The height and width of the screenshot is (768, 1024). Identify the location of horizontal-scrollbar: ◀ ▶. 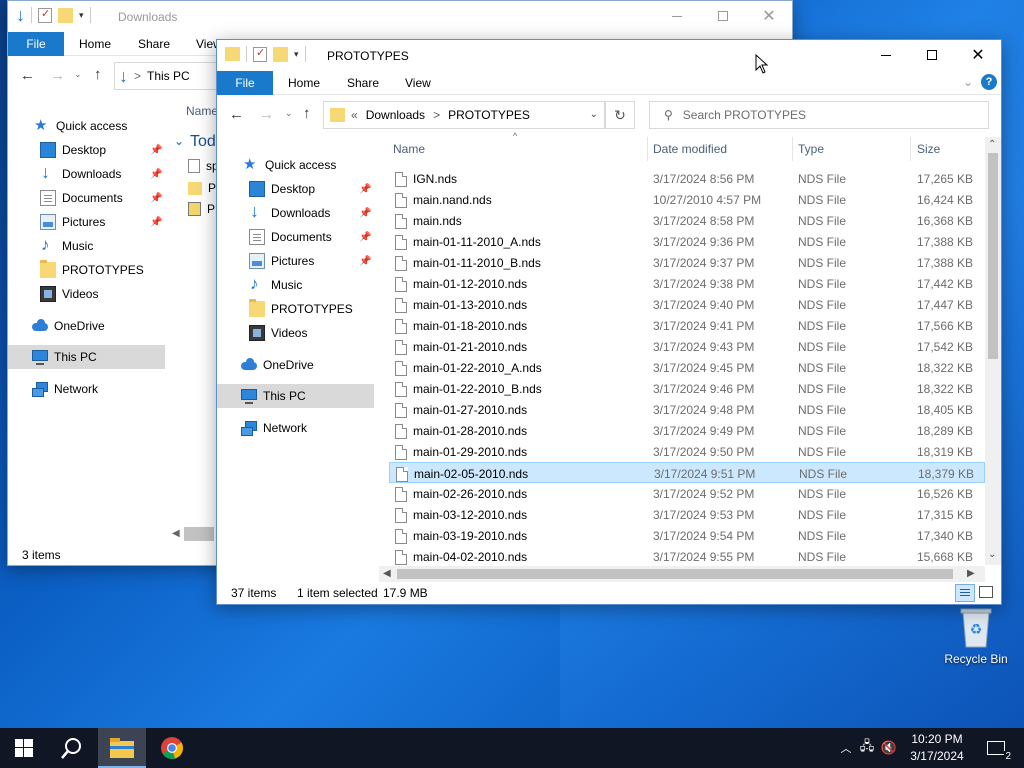
(682, 574).